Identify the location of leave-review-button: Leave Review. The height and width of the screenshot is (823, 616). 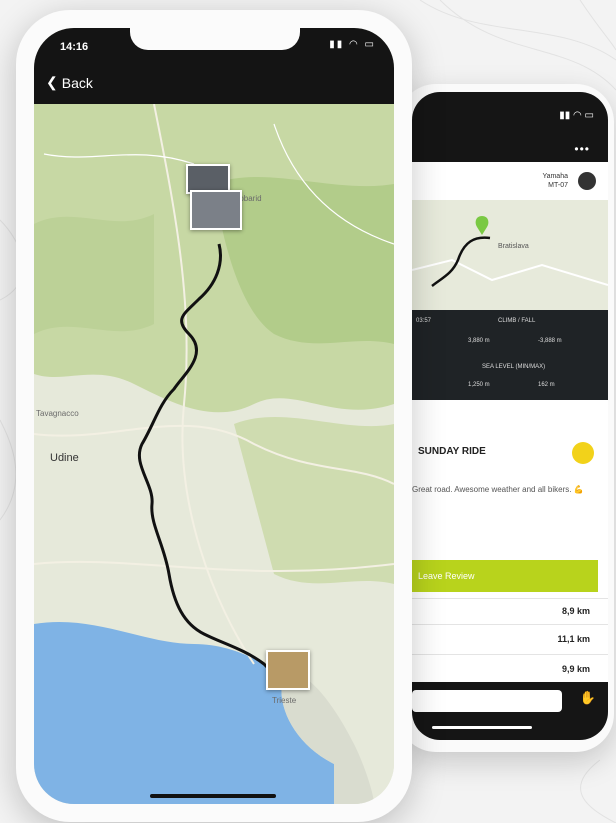
(505, 576).